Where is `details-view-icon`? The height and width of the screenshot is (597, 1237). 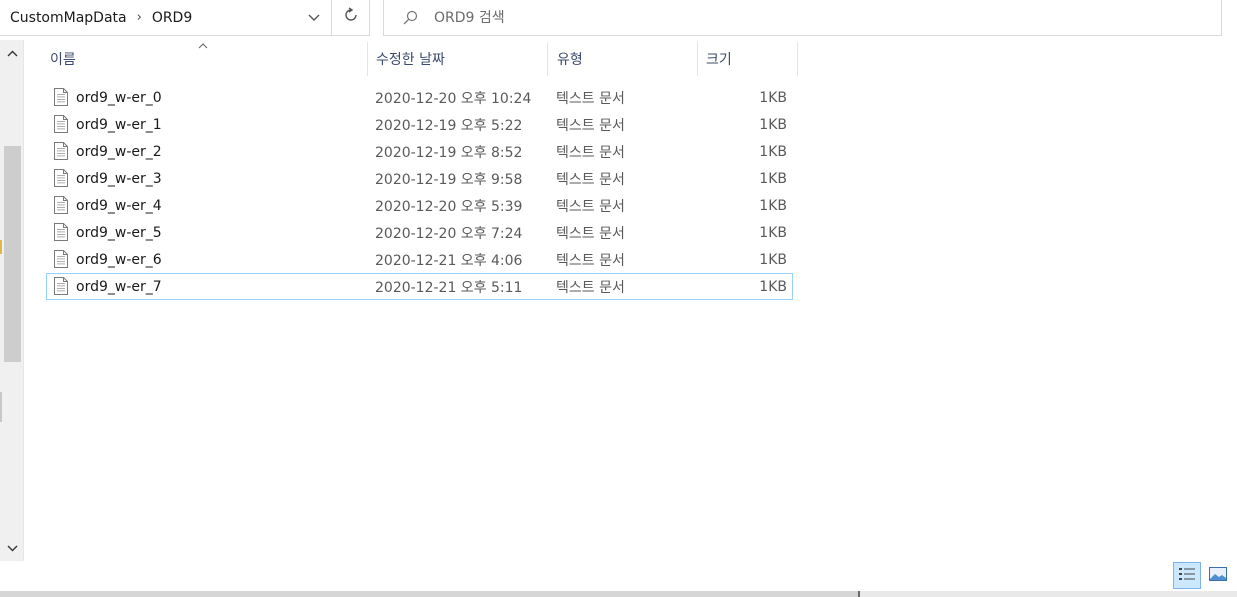 details-view-icon is located at coordinates (1187, 576).